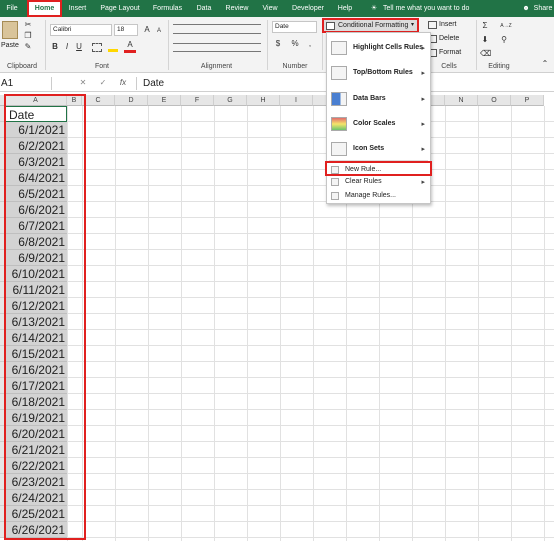  Describe the element at coordinates (36, 418) in the screenshot. I see `cell-a-date: 6/19/2021` at that location.